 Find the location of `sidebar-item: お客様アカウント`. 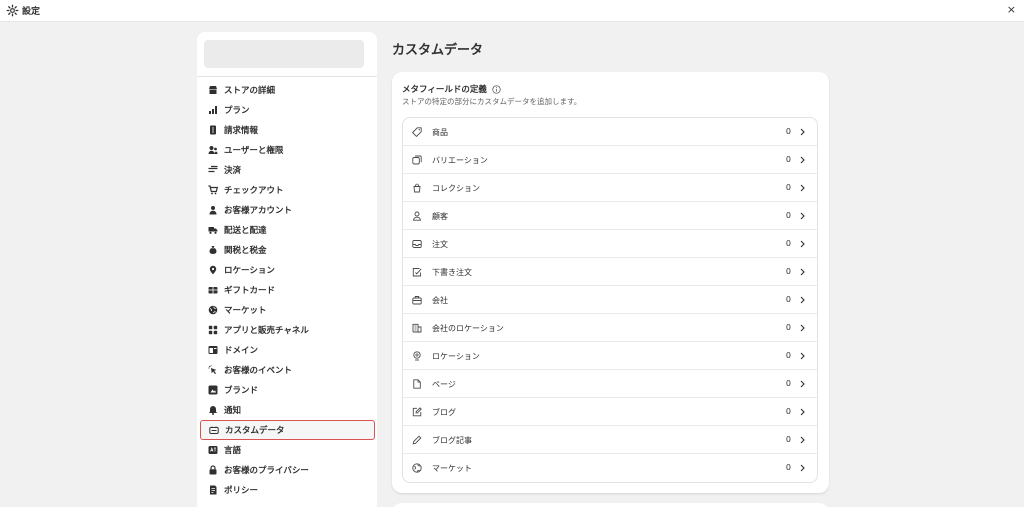

sidebar-item: お客様アカウント is located at coordinates (287, 210).